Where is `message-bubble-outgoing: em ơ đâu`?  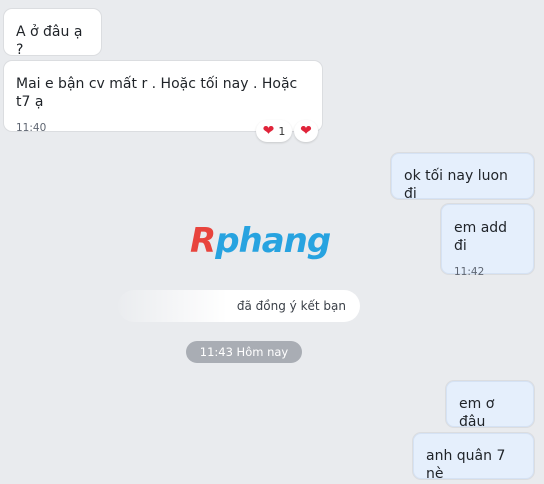
message-bubble-outgoing: em ơ đâu is located at coordinates (490, 405).